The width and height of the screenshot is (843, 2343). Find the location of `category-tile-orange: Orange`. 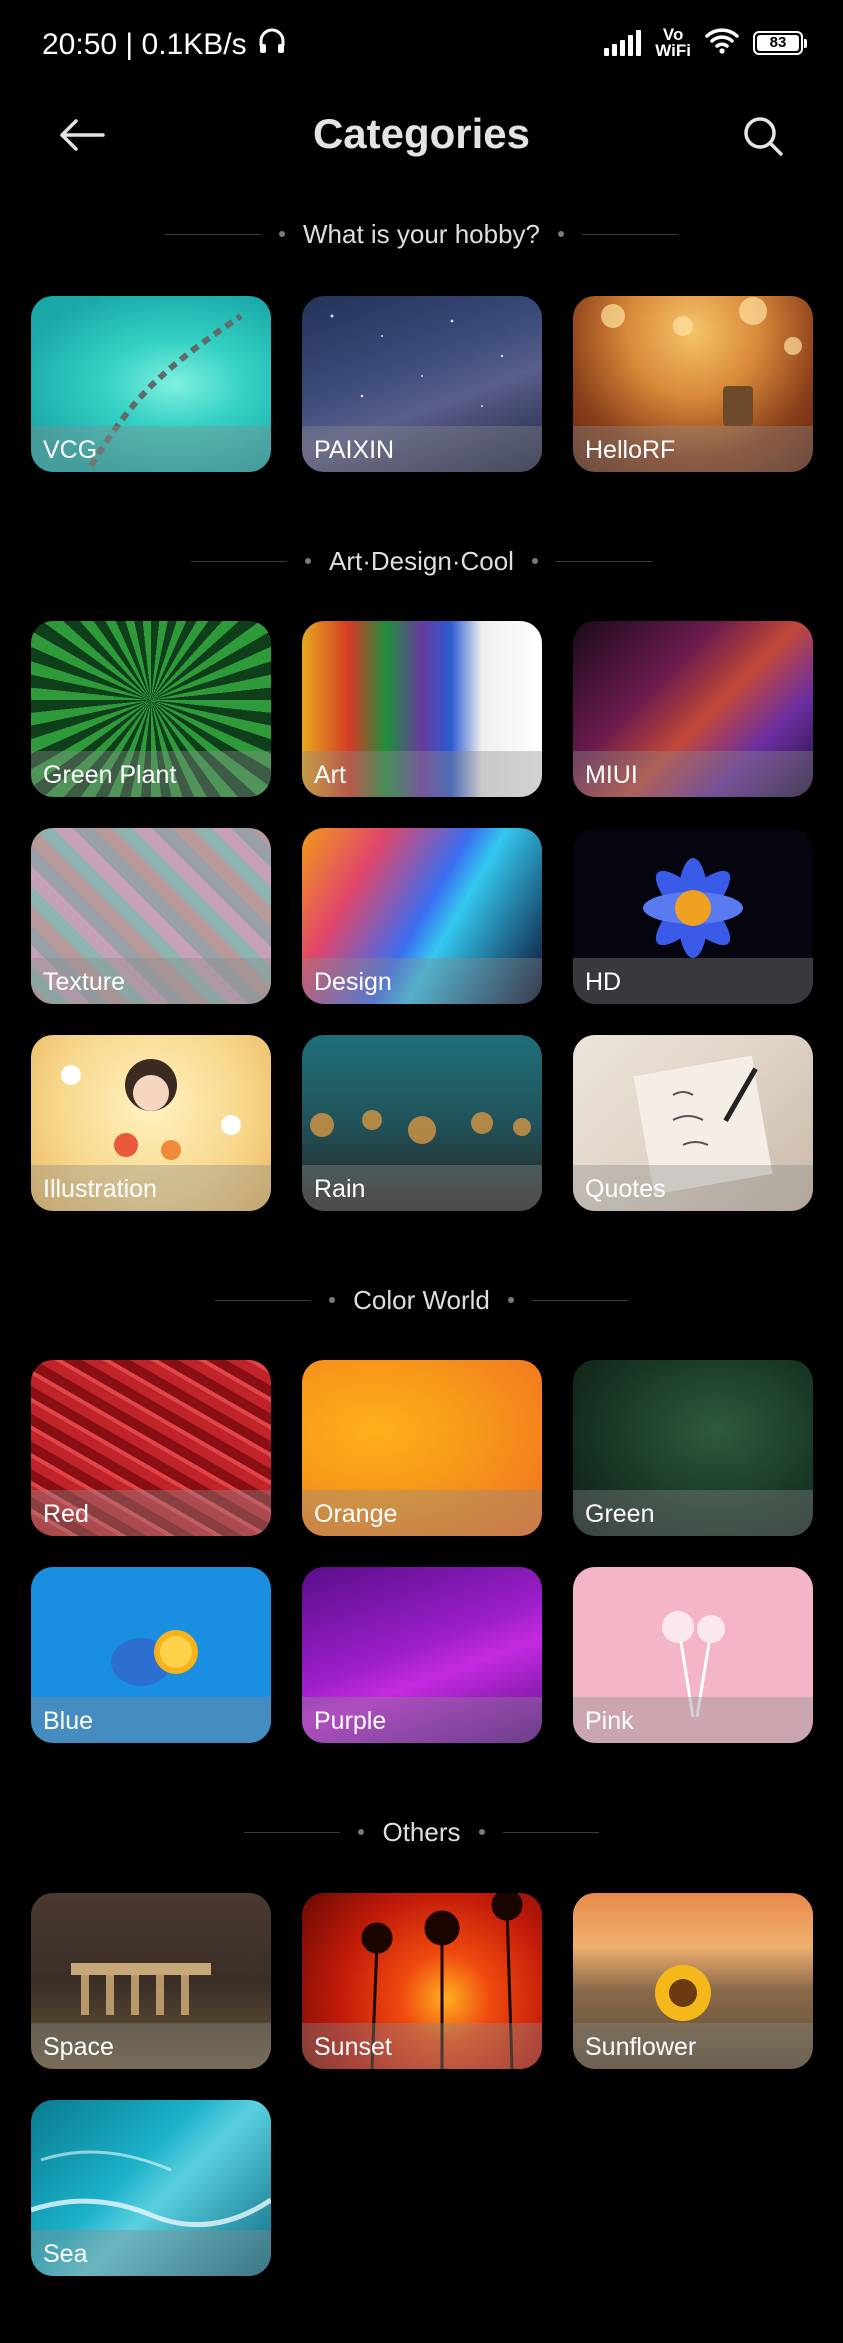

category-tile-orange: Orange is located at coordinates (422, 1448).